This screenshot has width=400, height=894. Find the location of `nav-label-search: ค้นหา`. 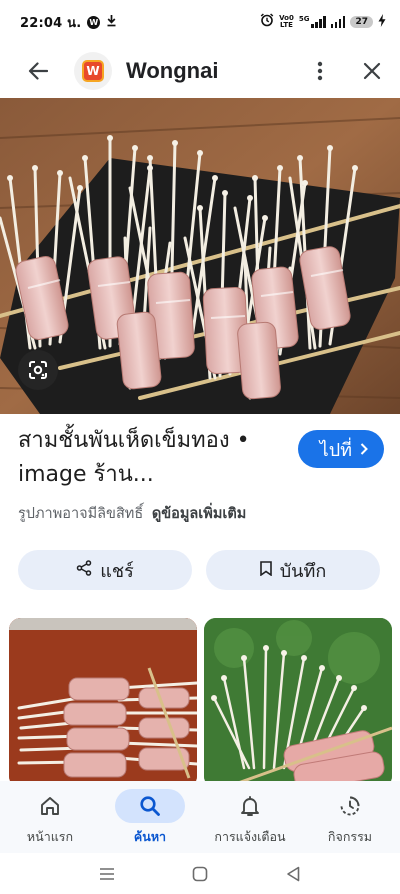

nav-label-search: ค้นหา is located at coordinates (150, 836).